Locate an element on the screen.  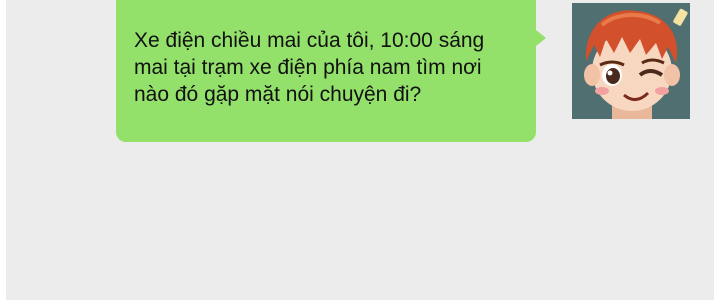
avatar is located at coordinates (631, 61).